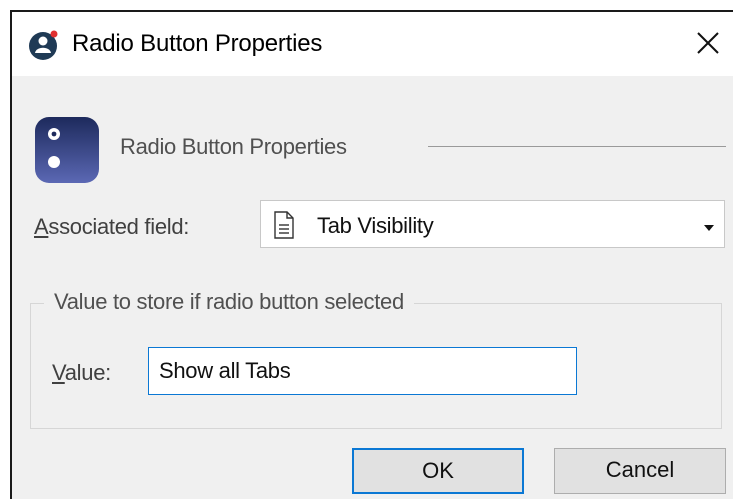 The width and height of the screenshot is (733, 499). What do you see at coordinates (492, 224) in the screenshot?
I see `associated-field-dropdown: Tab Visibility` at bounding box center [492, 224].